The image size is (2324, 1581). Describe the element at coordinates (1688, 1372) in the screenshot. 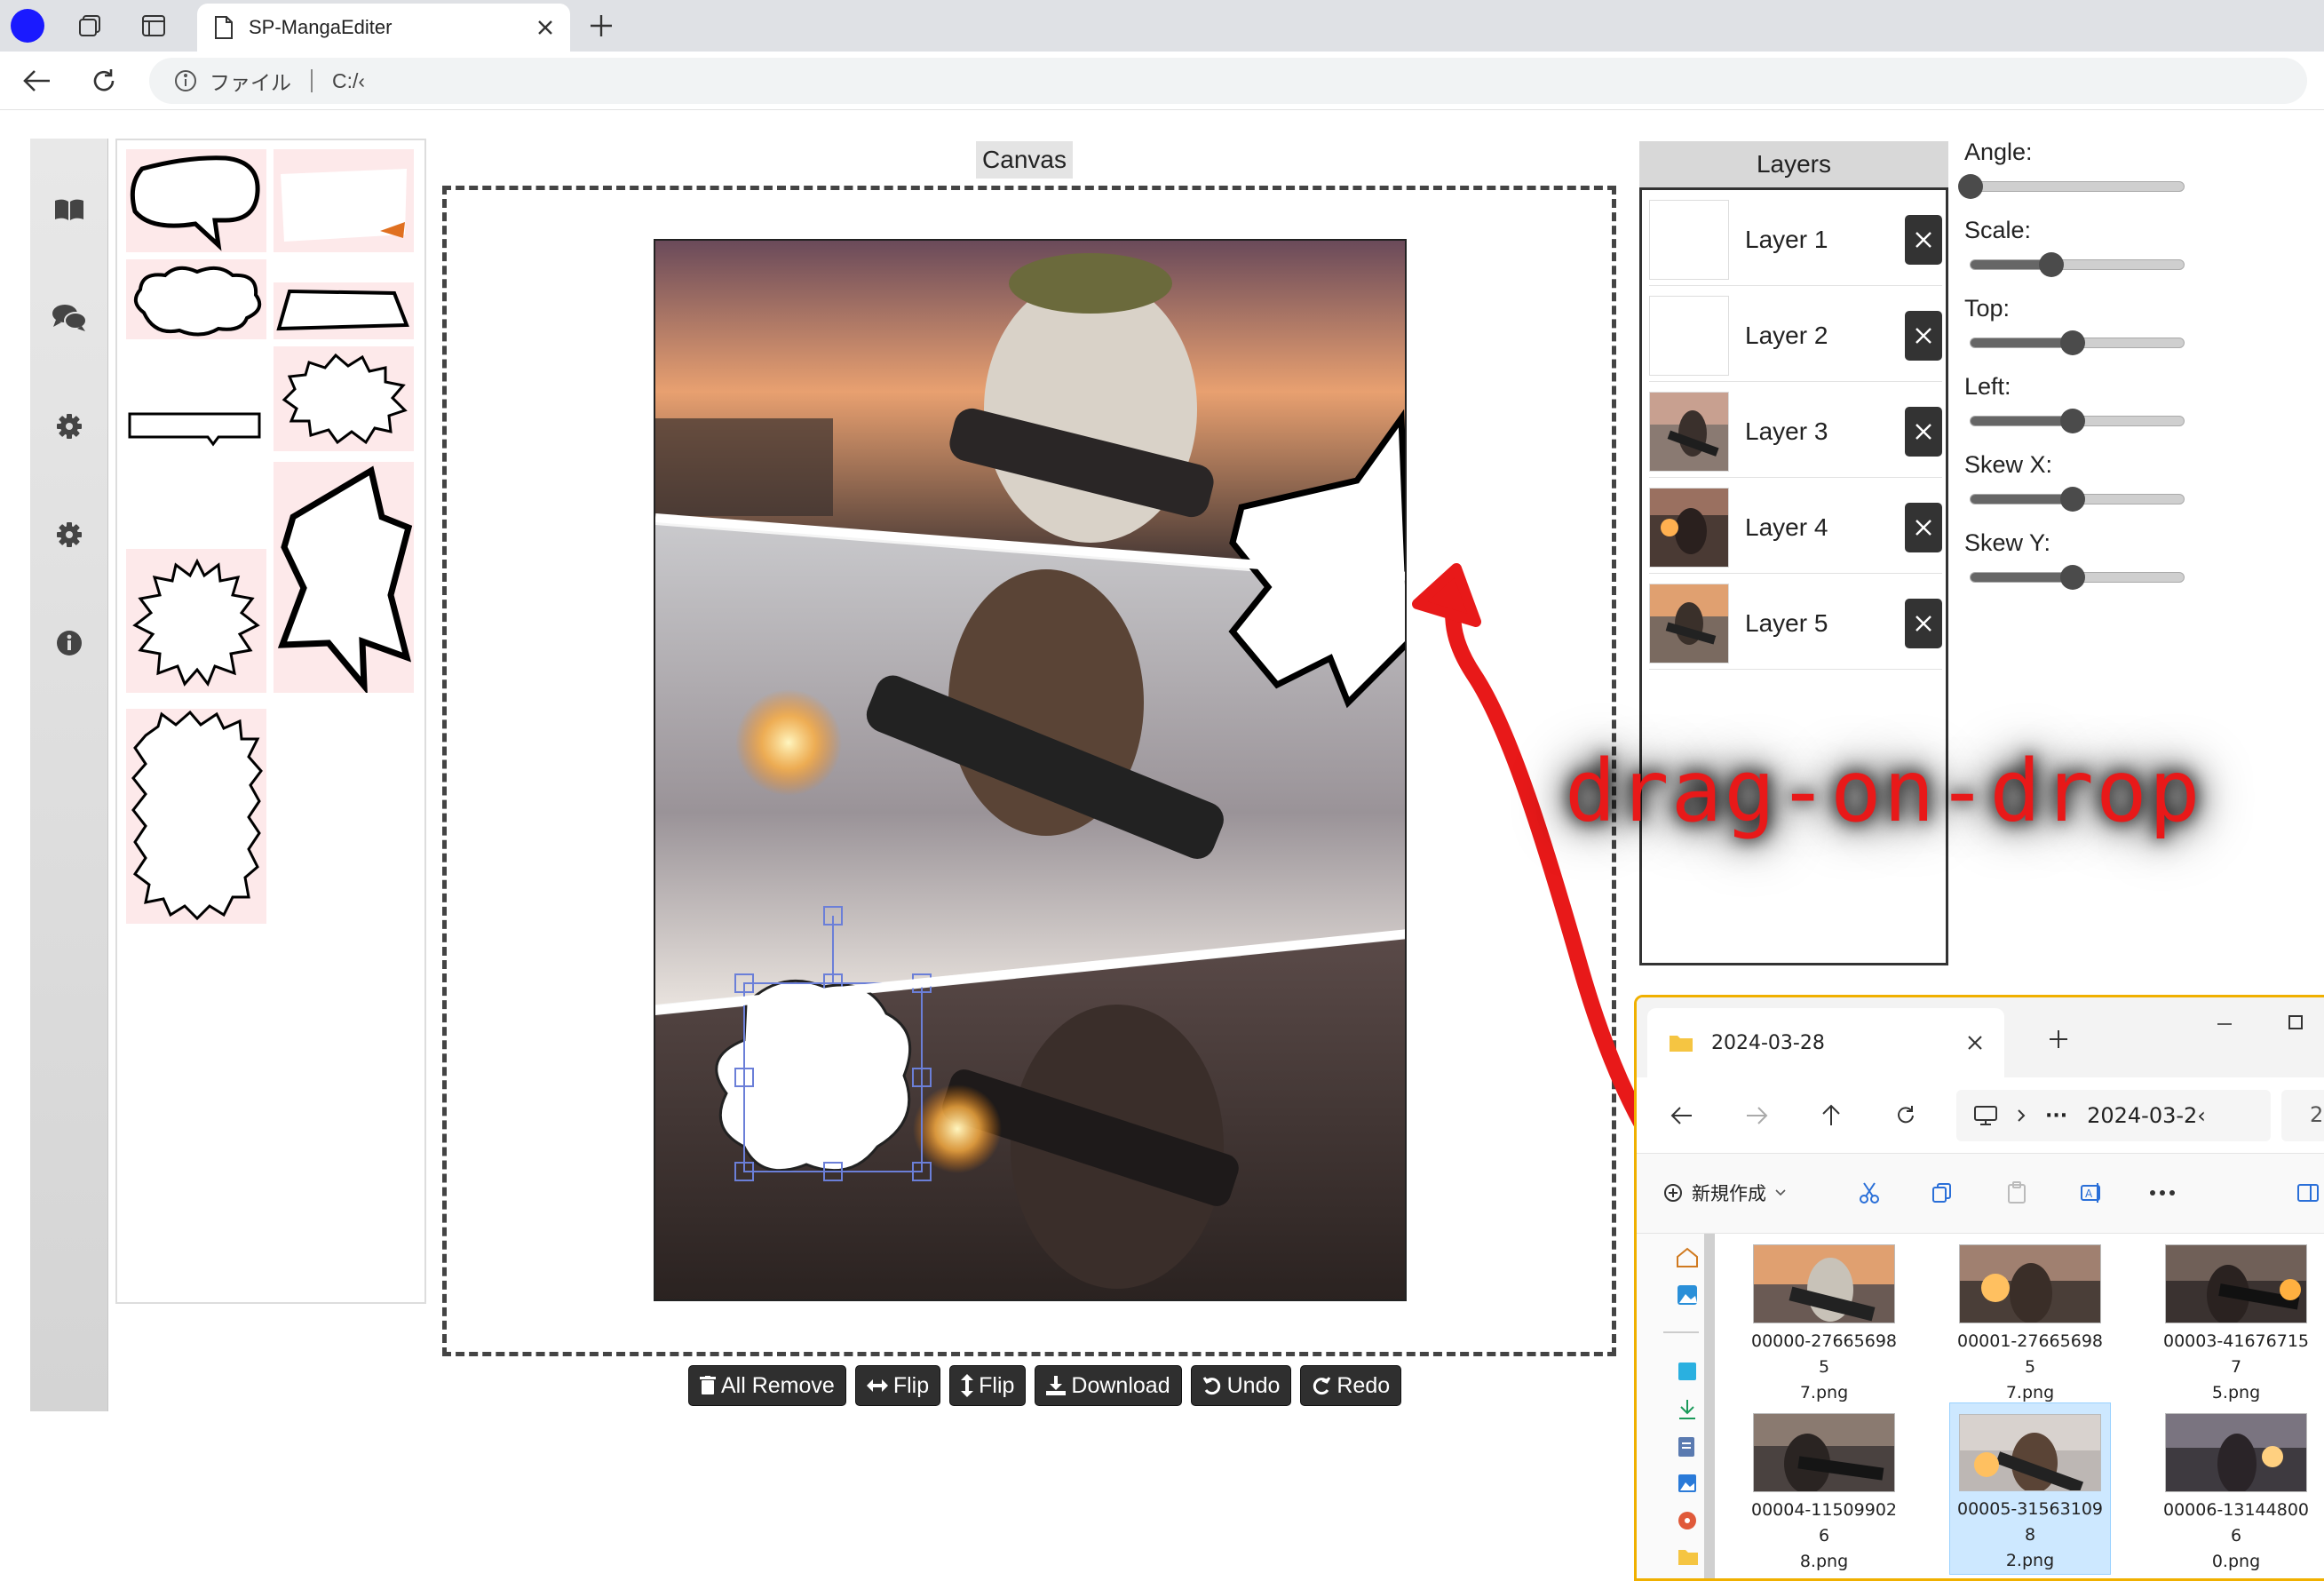

I see `desktop-icon` at that location.